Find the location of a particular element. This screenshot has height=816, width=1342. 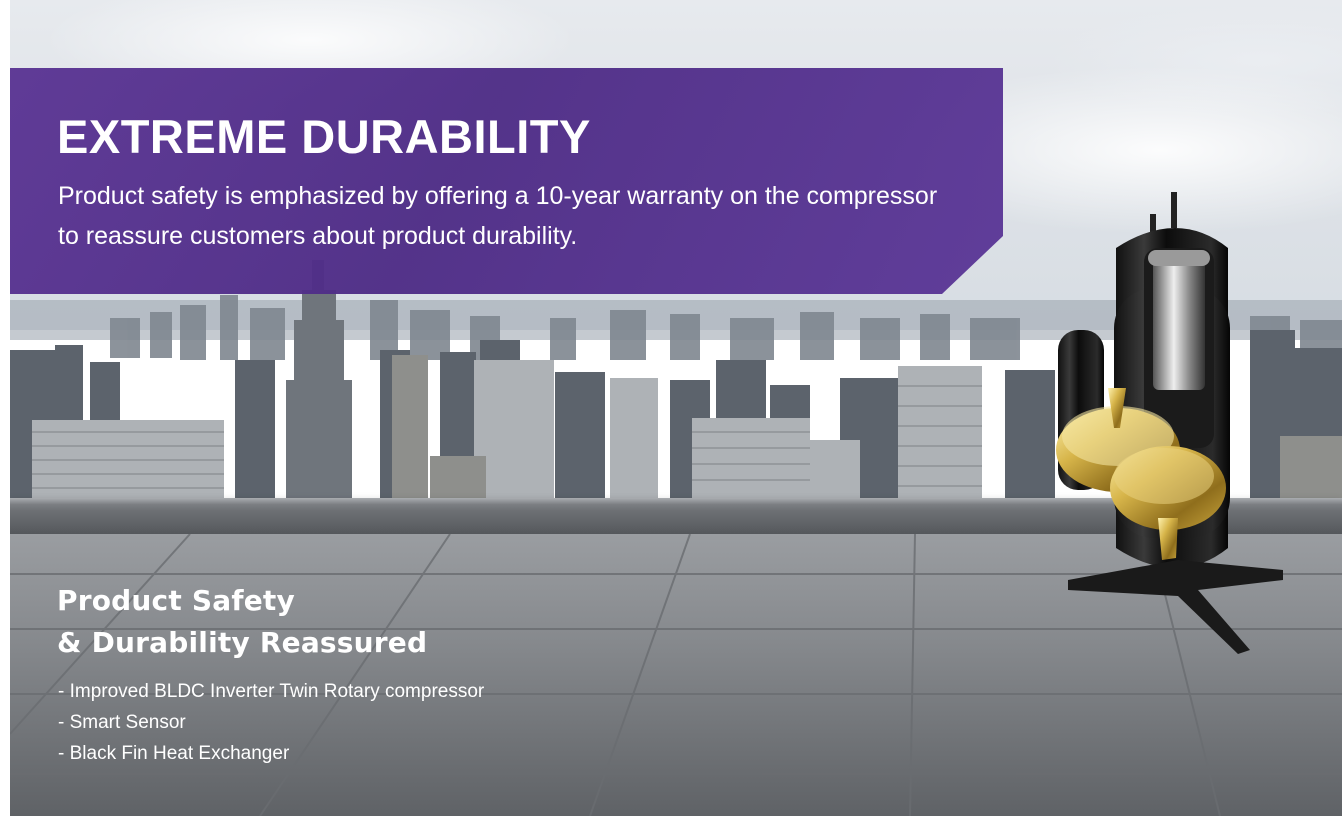

page-title: EXTREME DURABILITY is located at coordinates (324, 136).